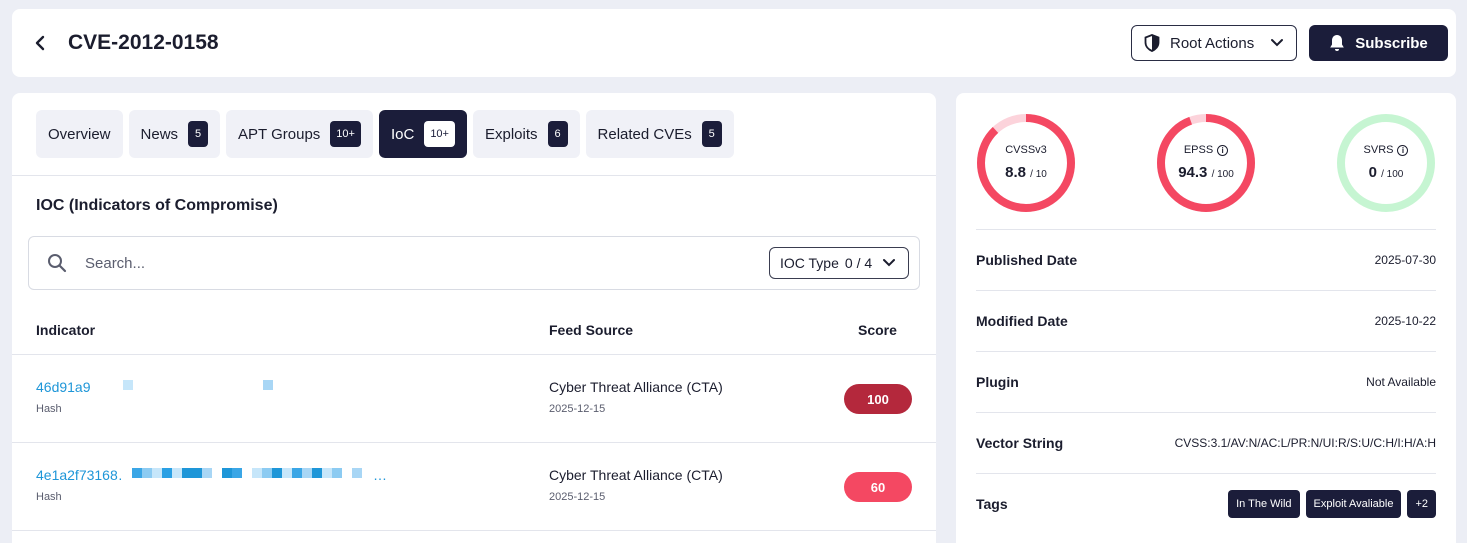 Image resolution: width=1467 pixels, height=543 pixels. Describe the element at coordinates (66, 330) in the screenshot. I see `column-header-indicator: Indicator` at that location.